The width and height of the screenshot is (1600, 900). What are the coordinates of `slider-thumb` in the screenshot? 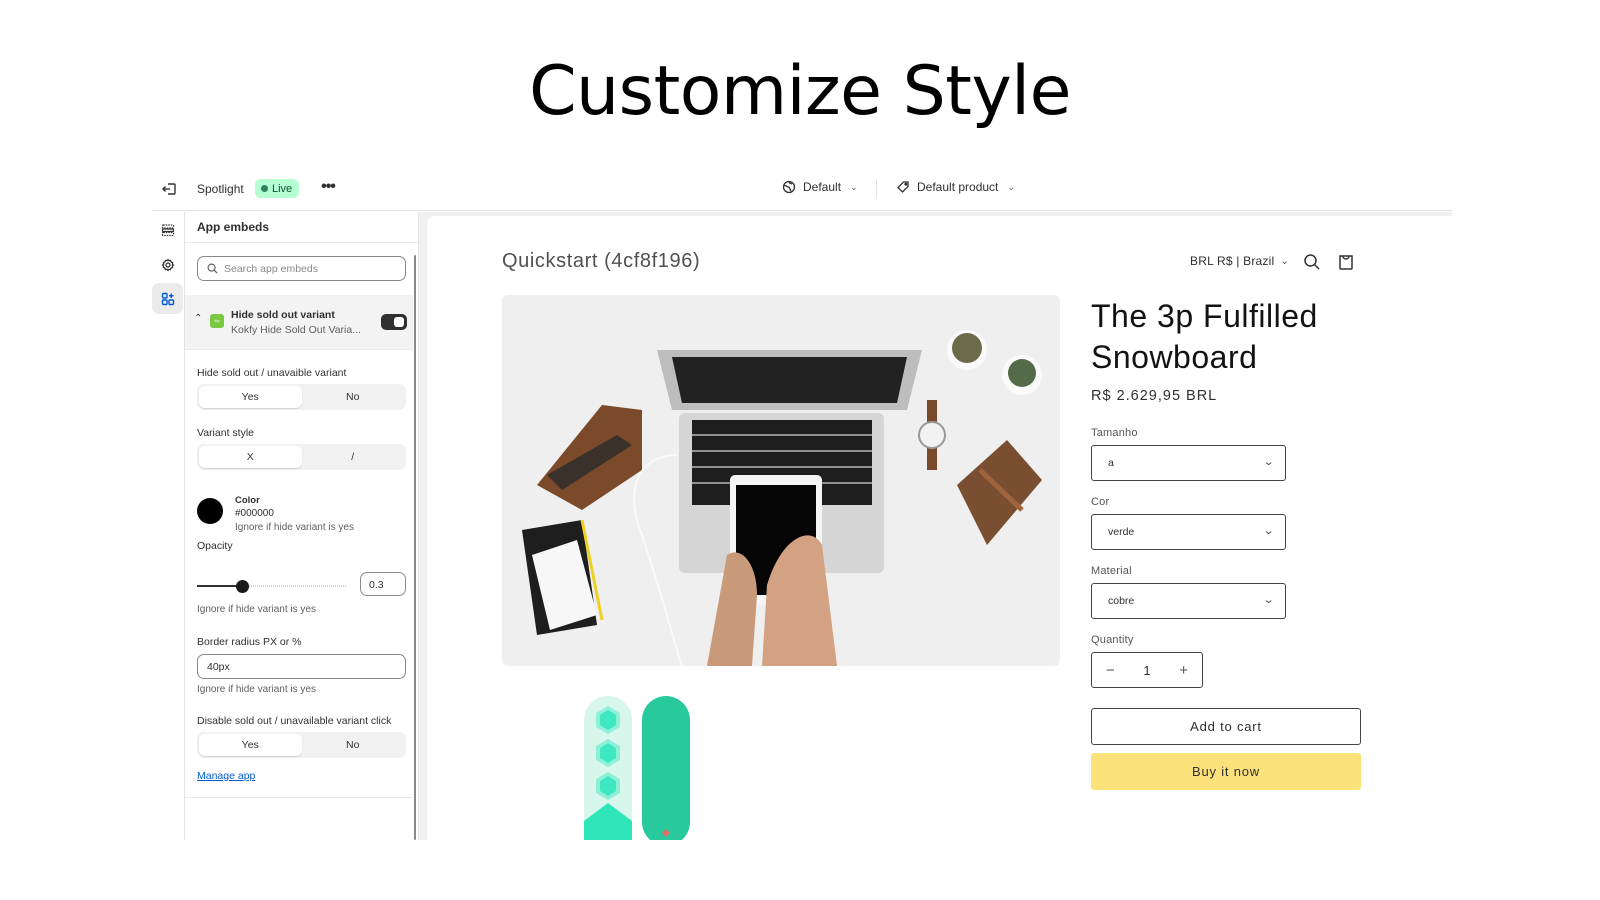 It's located at (242, 586).